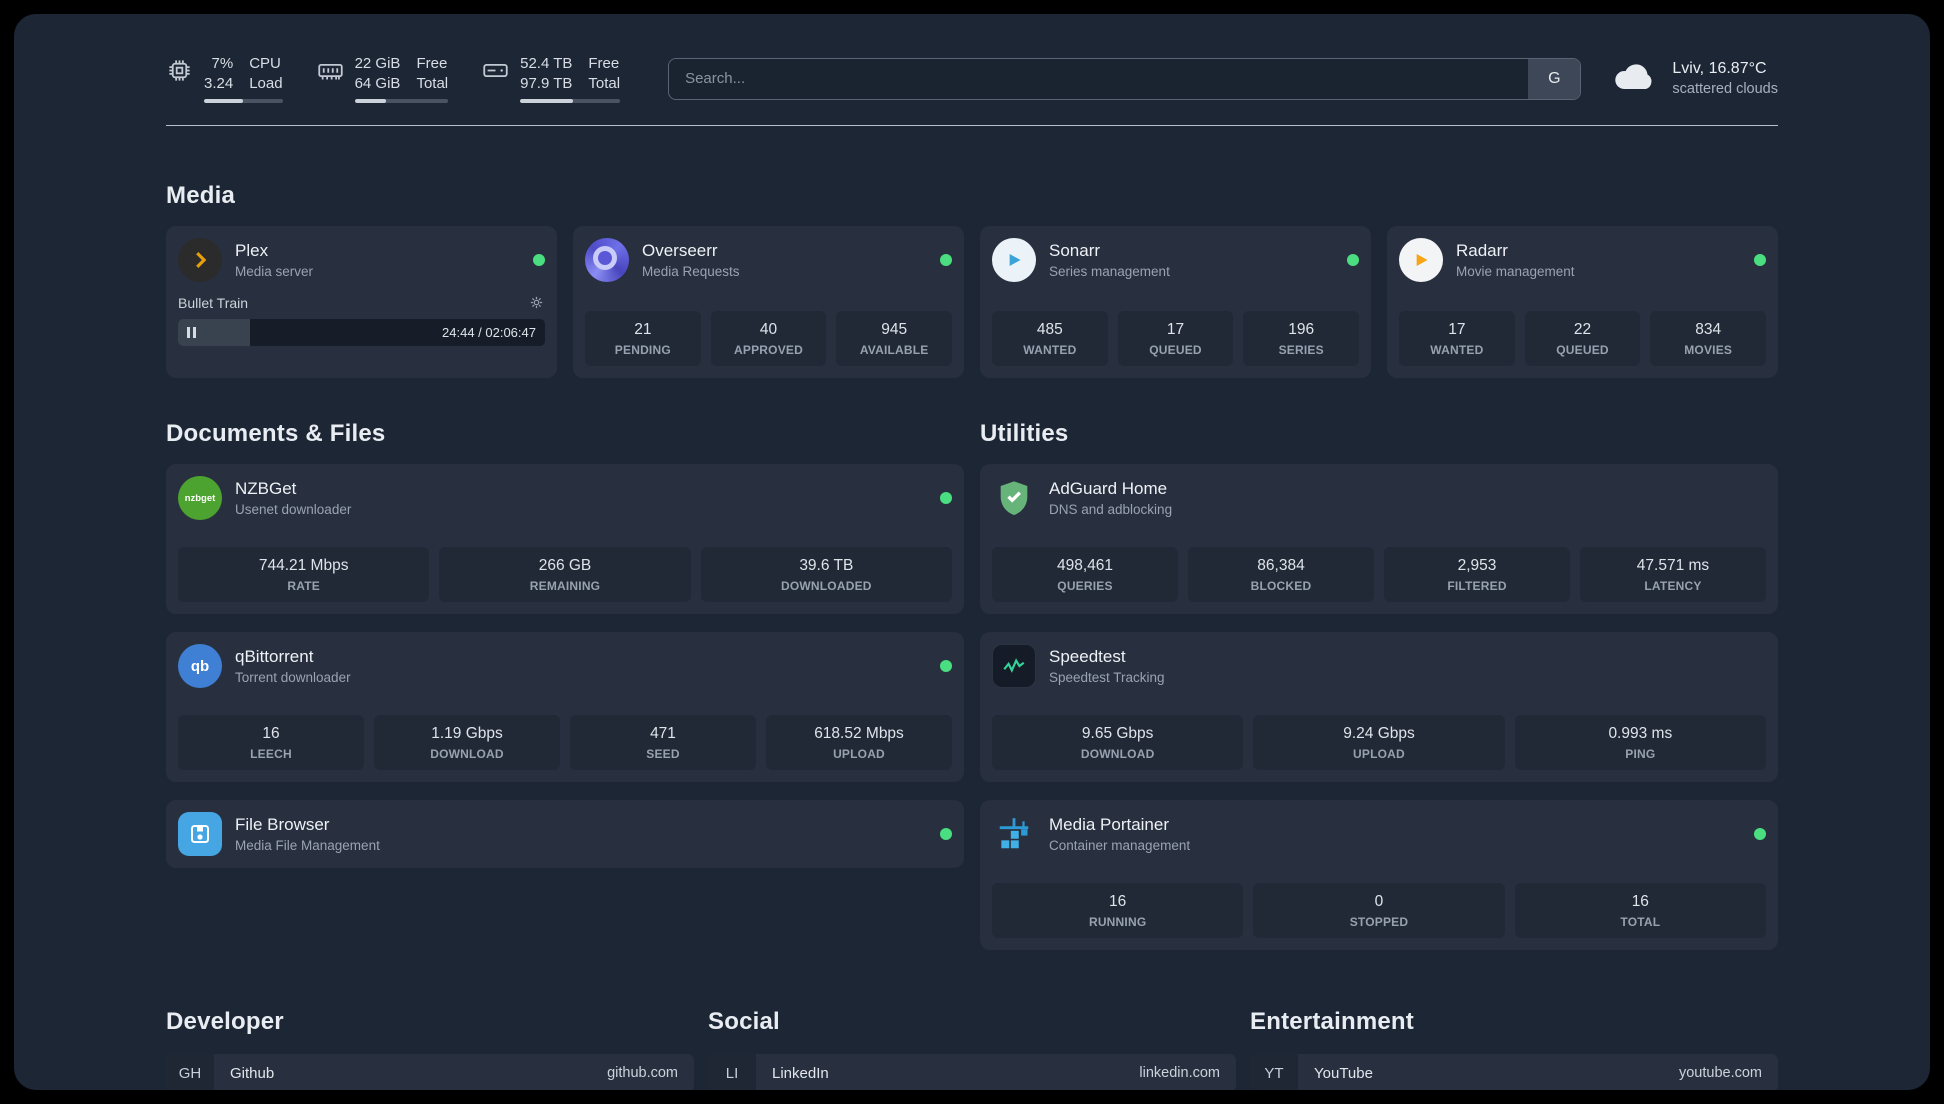  I want to click on memory-total-value: 64 GiB, so click(377, 83).